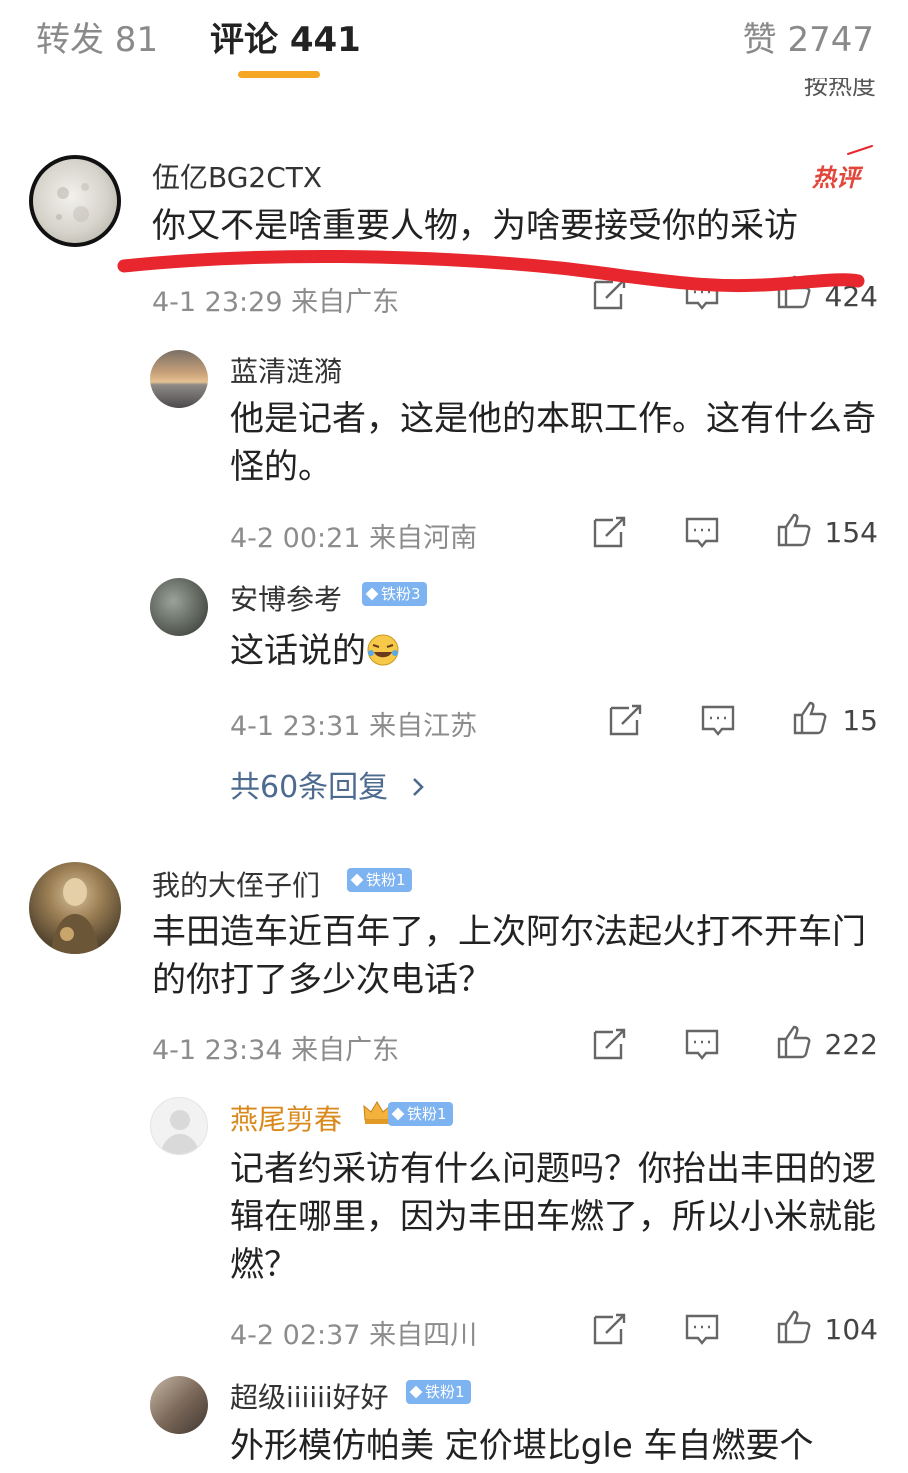  What do you see at coordinates (808, 36) in the screenshot?
I see `tab-likes: 赞 2747` at bounding box center [808, 36].